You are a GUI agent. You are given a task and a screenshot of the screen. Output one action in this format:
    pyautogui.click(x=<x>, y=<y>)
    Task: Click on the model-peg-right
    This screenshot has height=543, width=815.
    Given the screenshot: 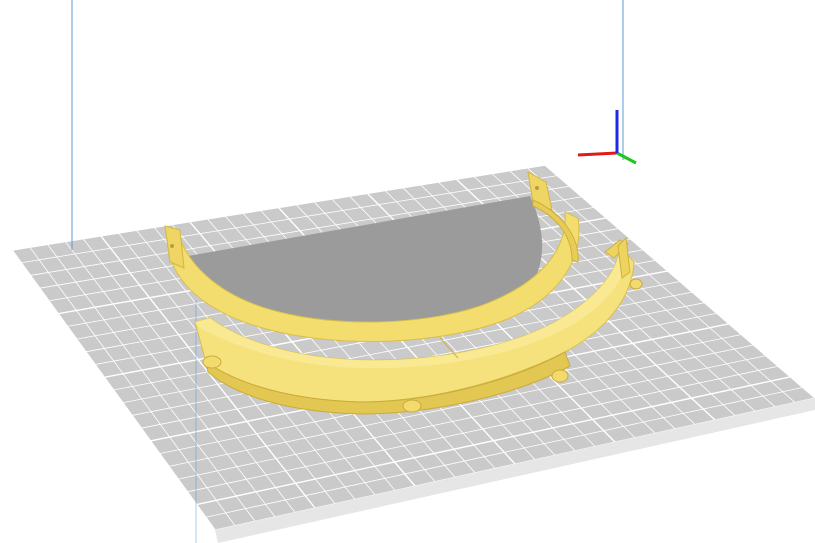 What is the action you would take?
    pyautogui.click(x=560, y=376)
    